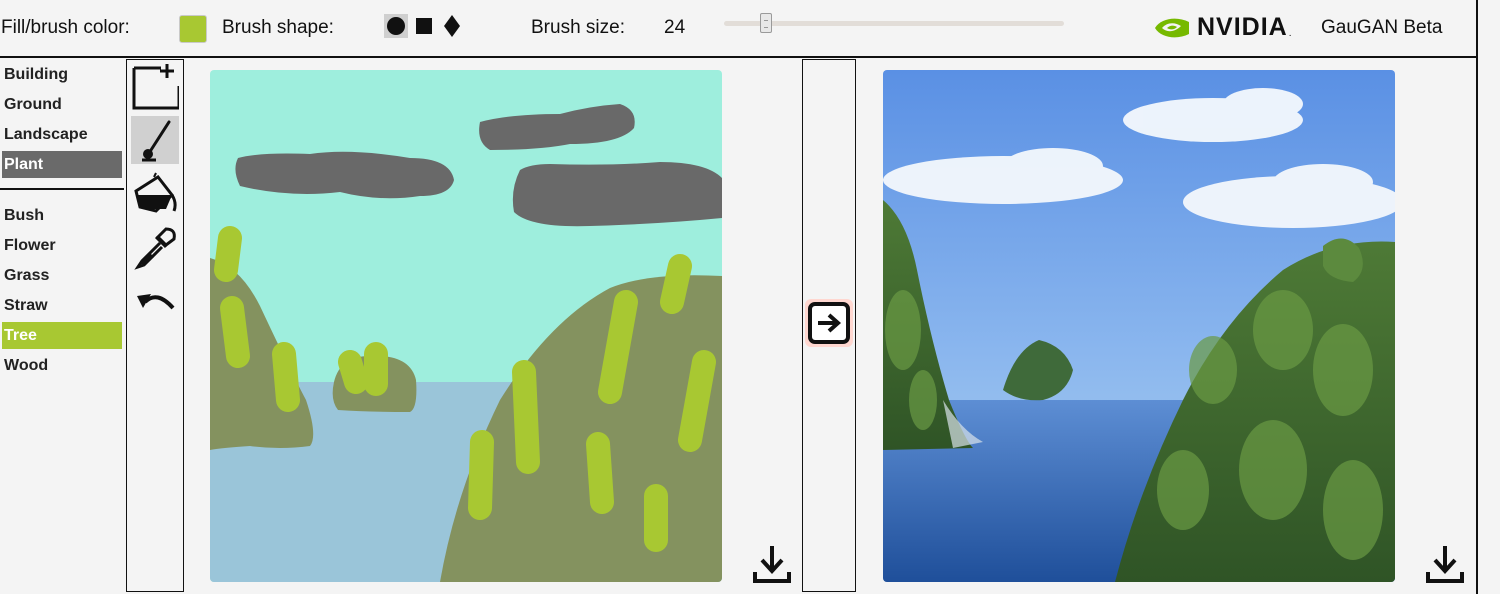 This screenshot has width=1500, height=594. I want to click on brush-size-value: 24, so click(675, 27).